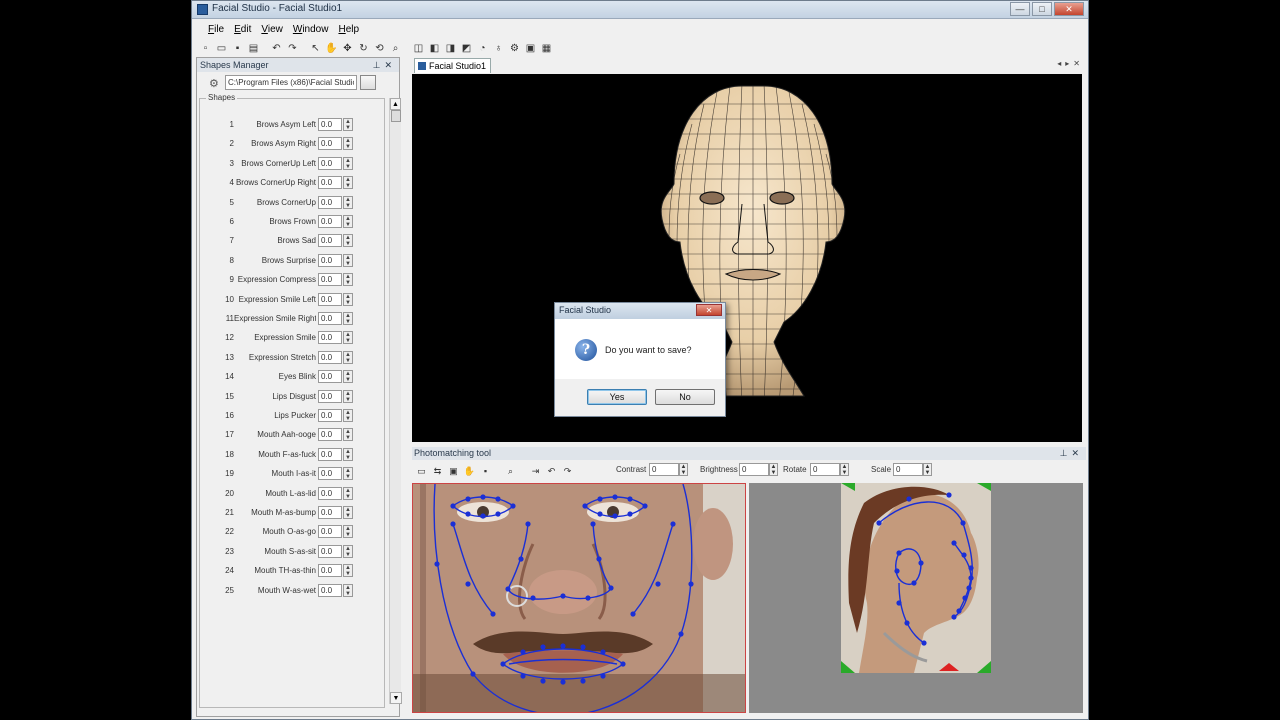 Image resolution: width=1280 pixels, height=720 pixels. What do you see at coordinates (331, 48) in the screenshot?
I see `pan-icon: ✋` at bounding box center [331, 48].